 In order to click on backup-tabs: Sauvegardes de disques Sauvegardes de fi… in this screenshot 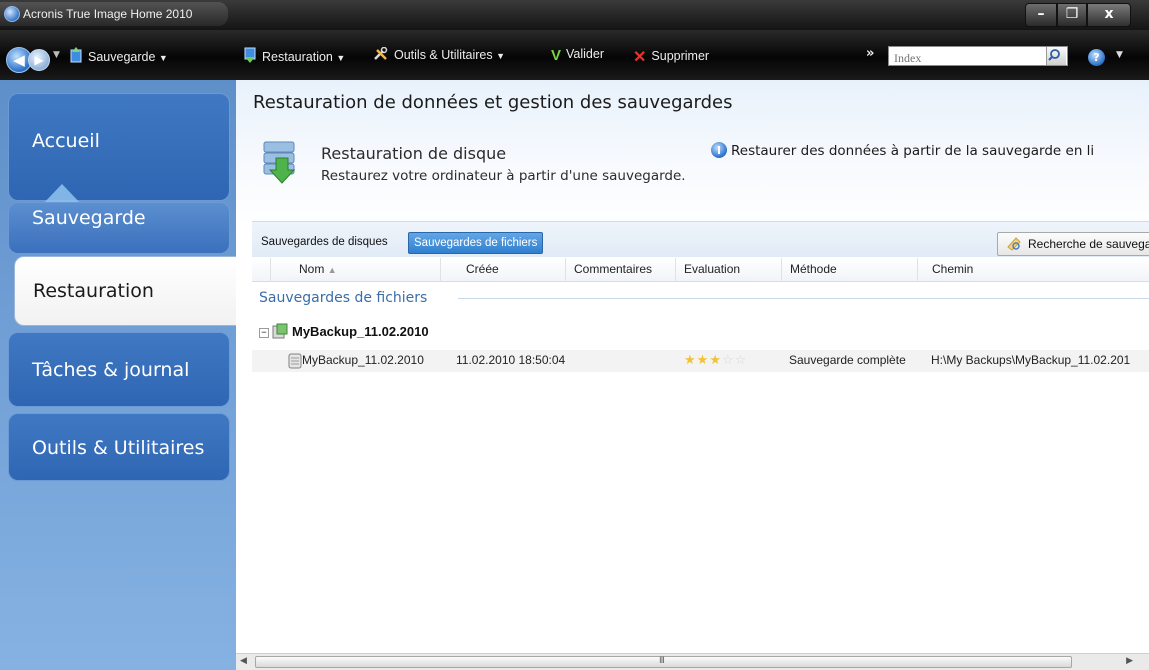, I will do `click(700, 239)`.